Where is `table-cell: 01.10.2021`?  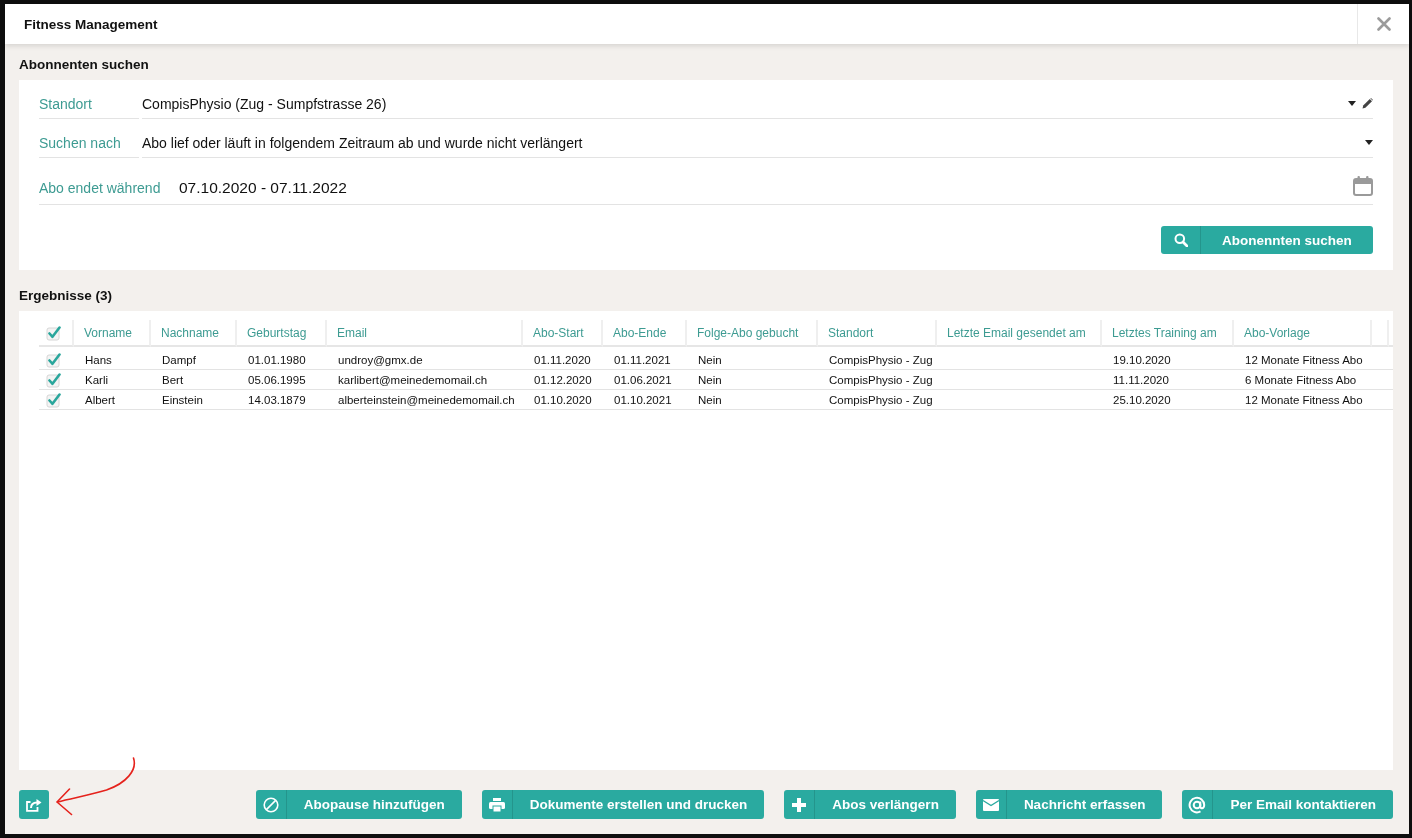
table-cell: 01.10.2021 is located at coordinates (645, 400).